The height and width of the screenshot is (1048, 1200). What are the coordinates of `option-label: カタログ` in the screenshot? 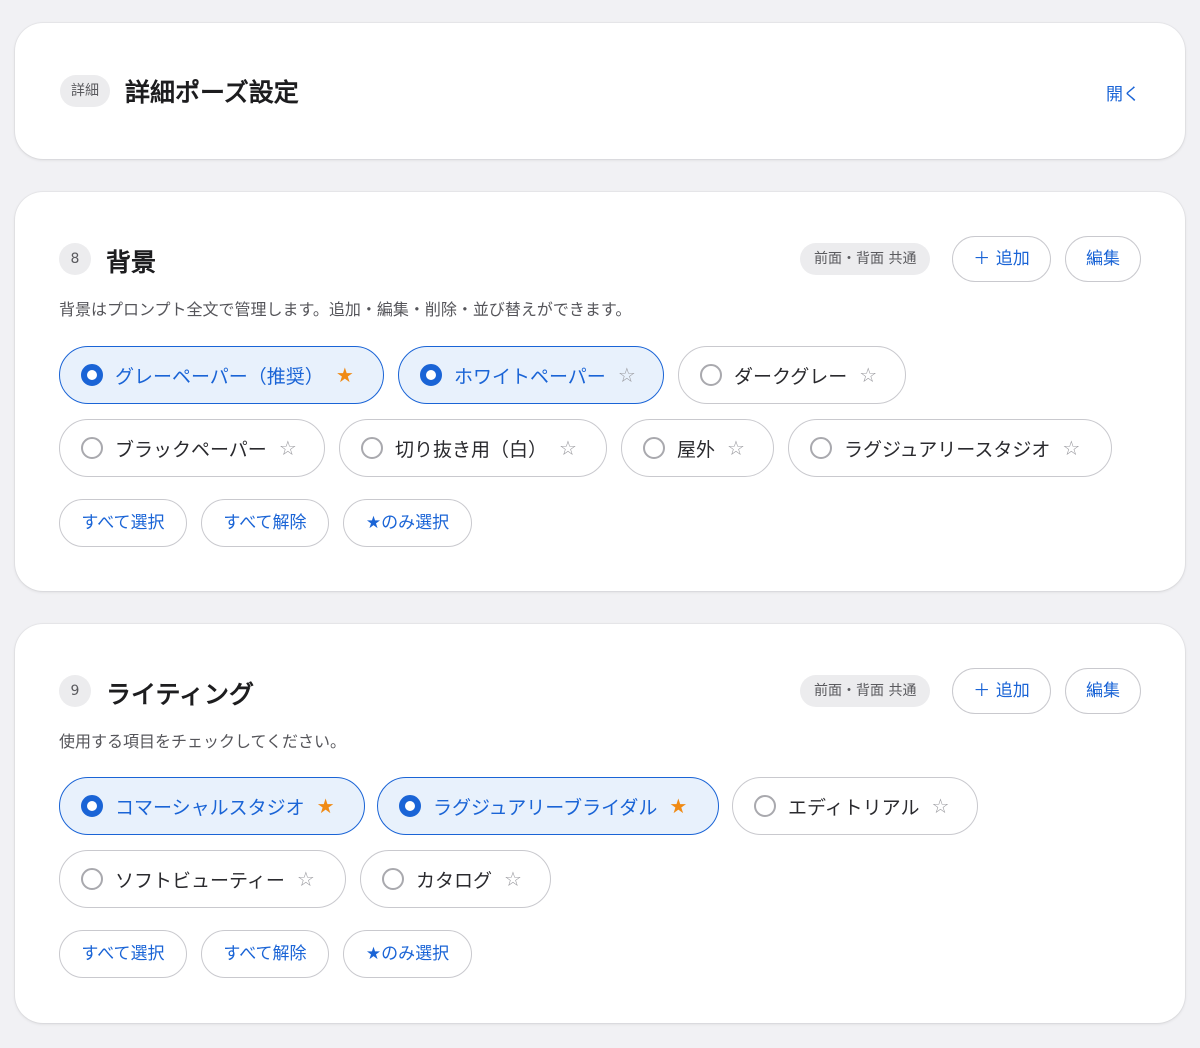 It's located at (454, 880).